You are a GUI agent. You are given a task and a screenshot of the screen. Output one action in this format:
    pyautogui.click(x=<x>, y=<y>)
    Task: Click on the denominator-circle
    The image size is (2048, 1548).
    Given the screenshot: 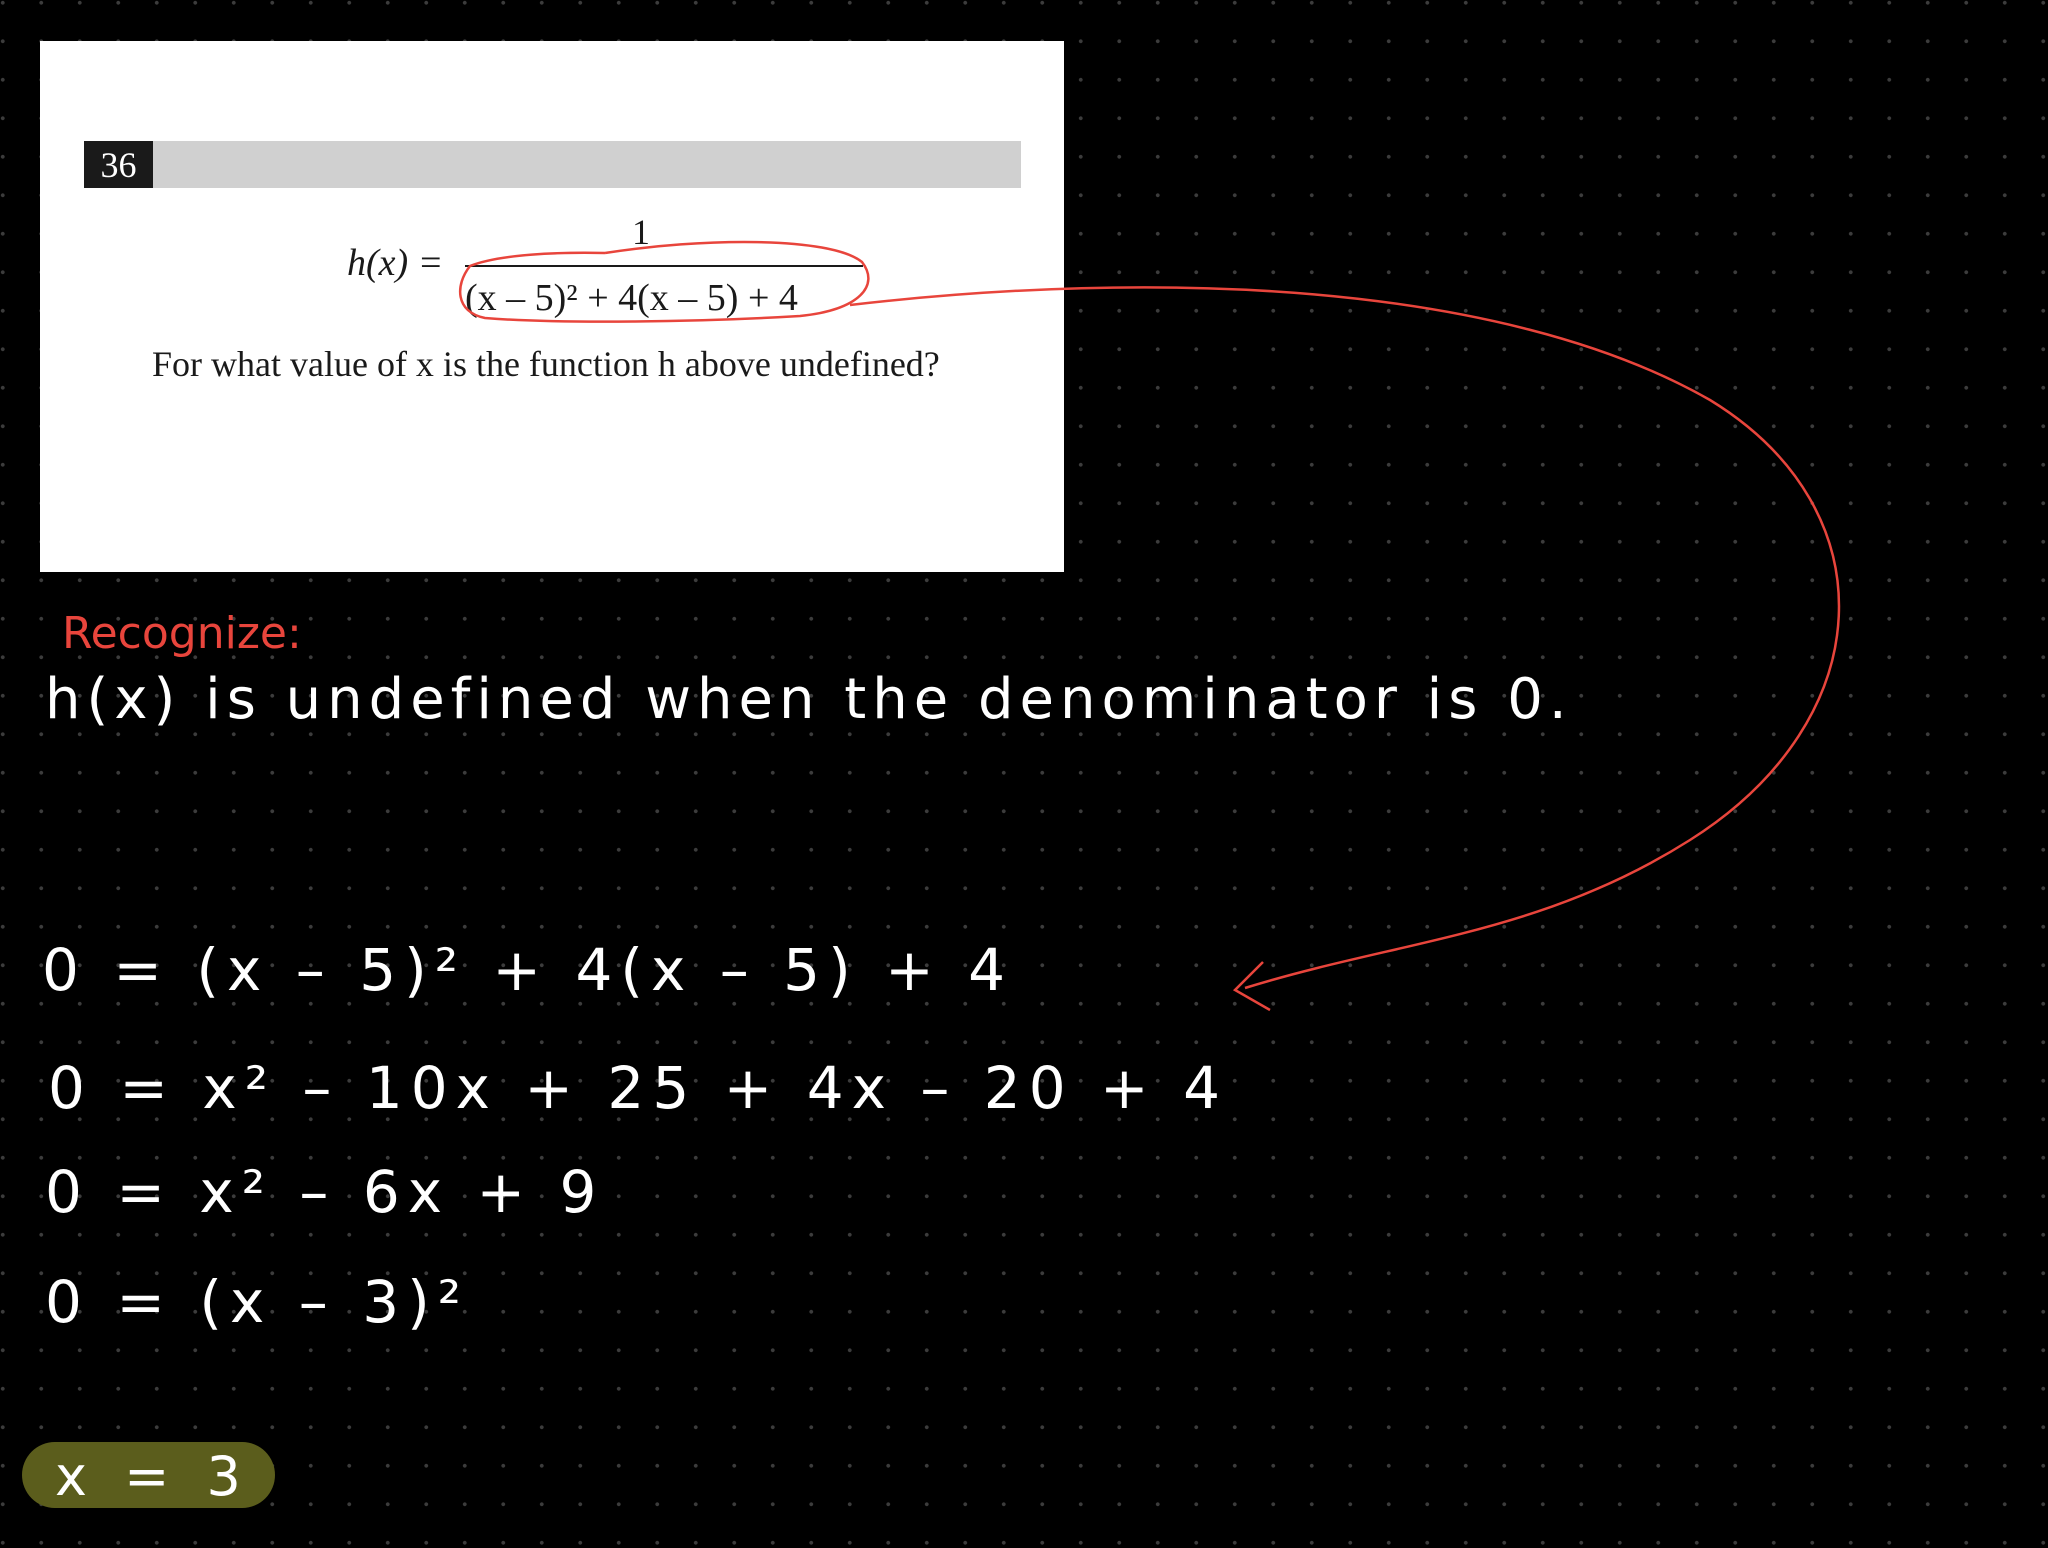 What is the action you would take?
    pyautogui.click(x=664, y=281)
    